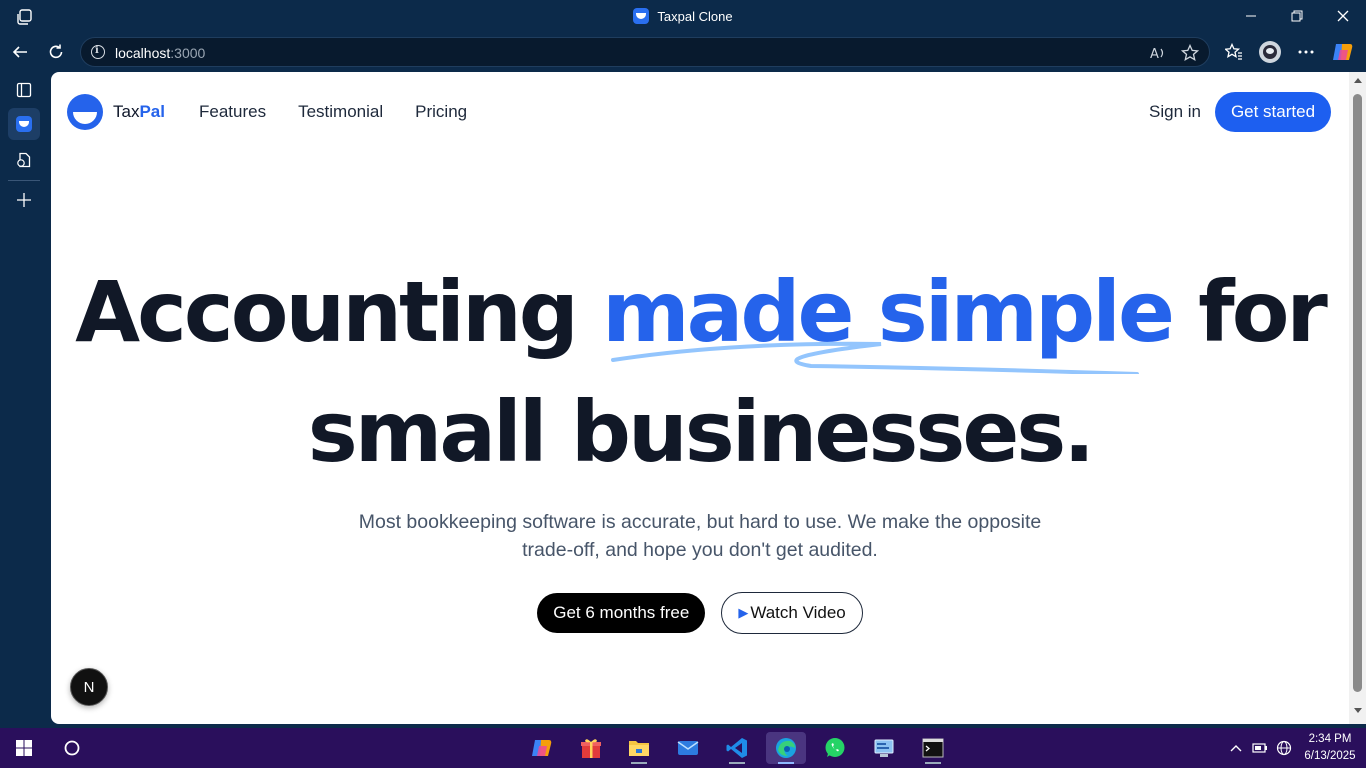  I want to click on main-nav: Features Testimonial Pricing, so click(333, 112).